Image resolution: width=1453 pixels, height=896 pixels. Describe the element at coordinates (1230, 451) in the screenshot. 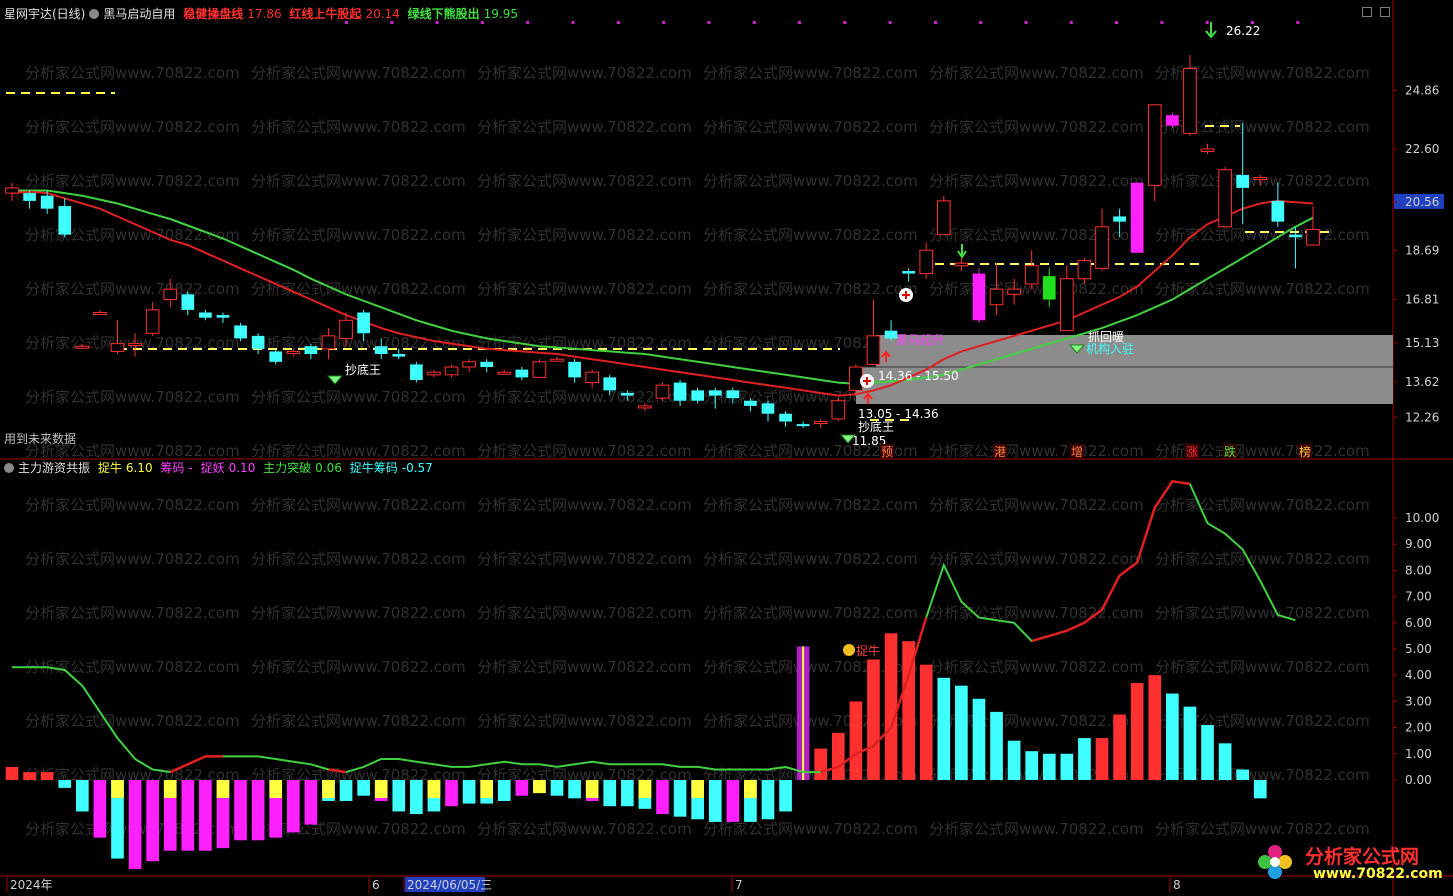

I see `bottom-mark: 跌` at that location.